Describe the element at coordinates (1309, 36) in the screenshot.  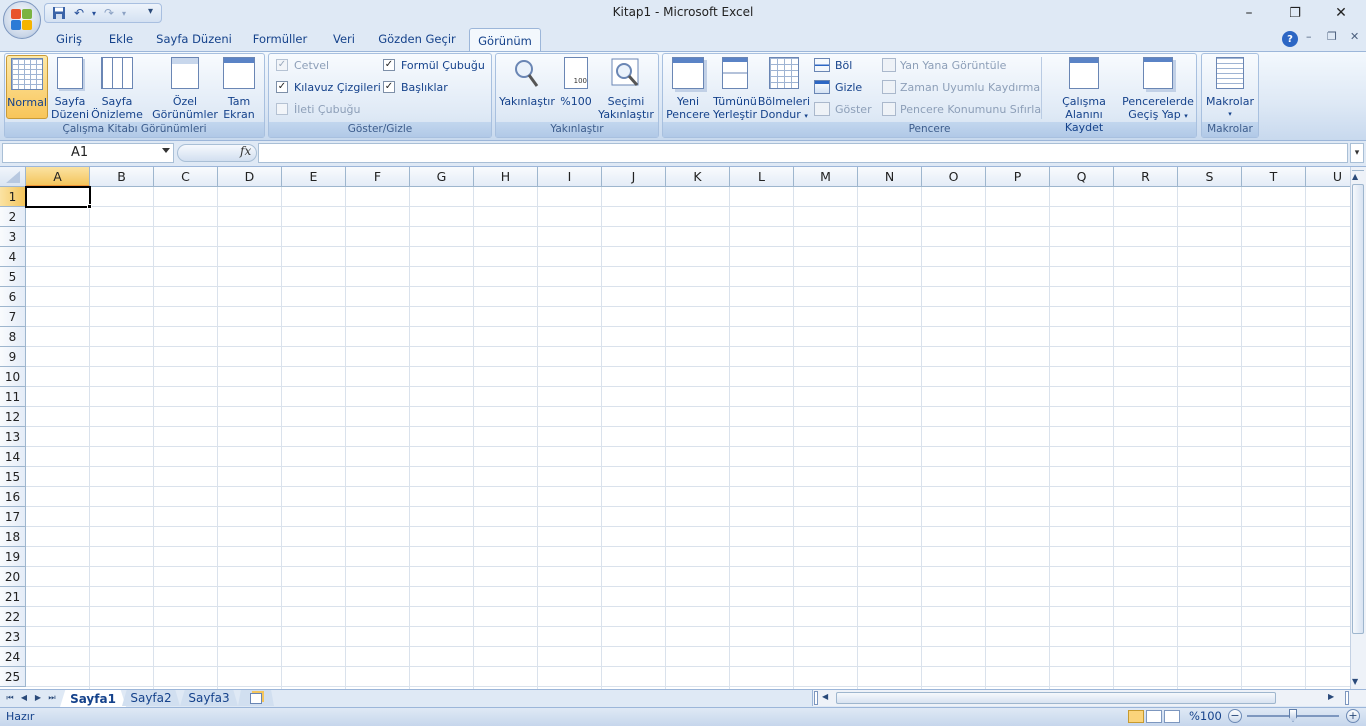
I see `workbook-minimize-icon: –` at that location.